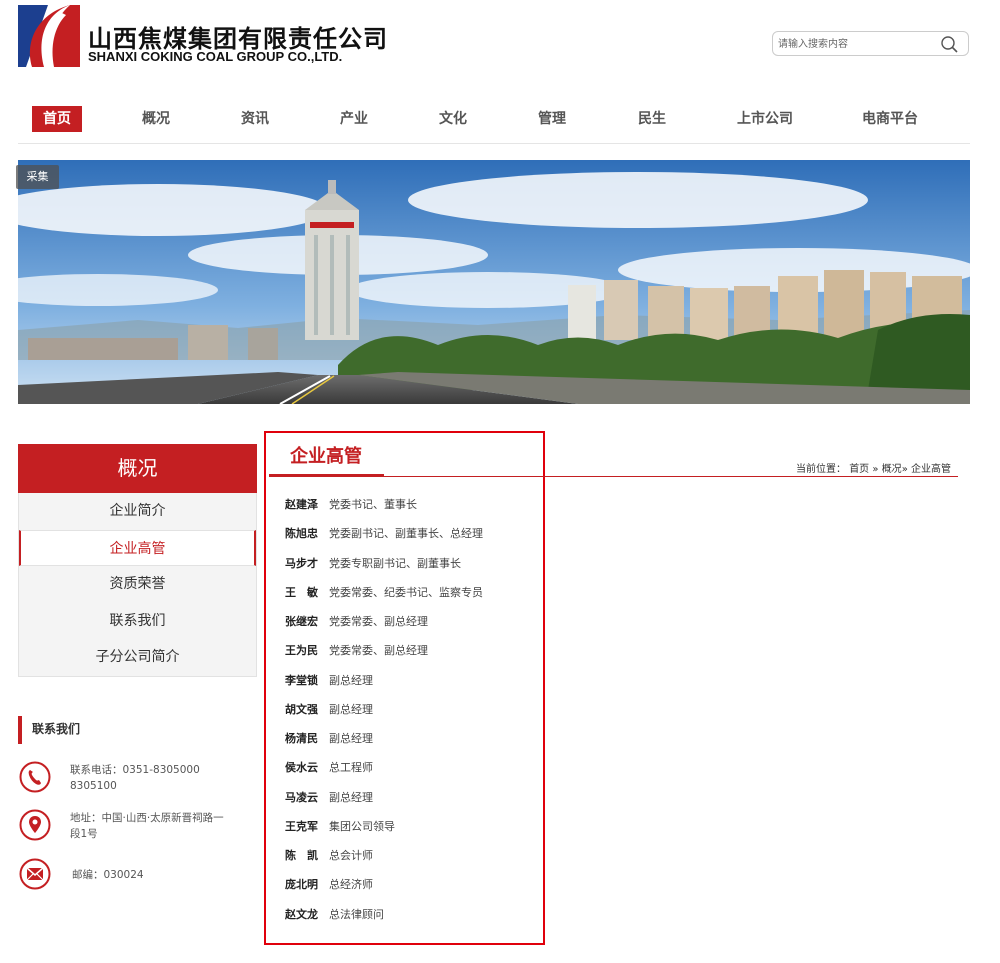  What do you see at coordinates (301, 914) in the screenshot?
I see `executive-name: 赵文龙` at bounding box center [301, 914].